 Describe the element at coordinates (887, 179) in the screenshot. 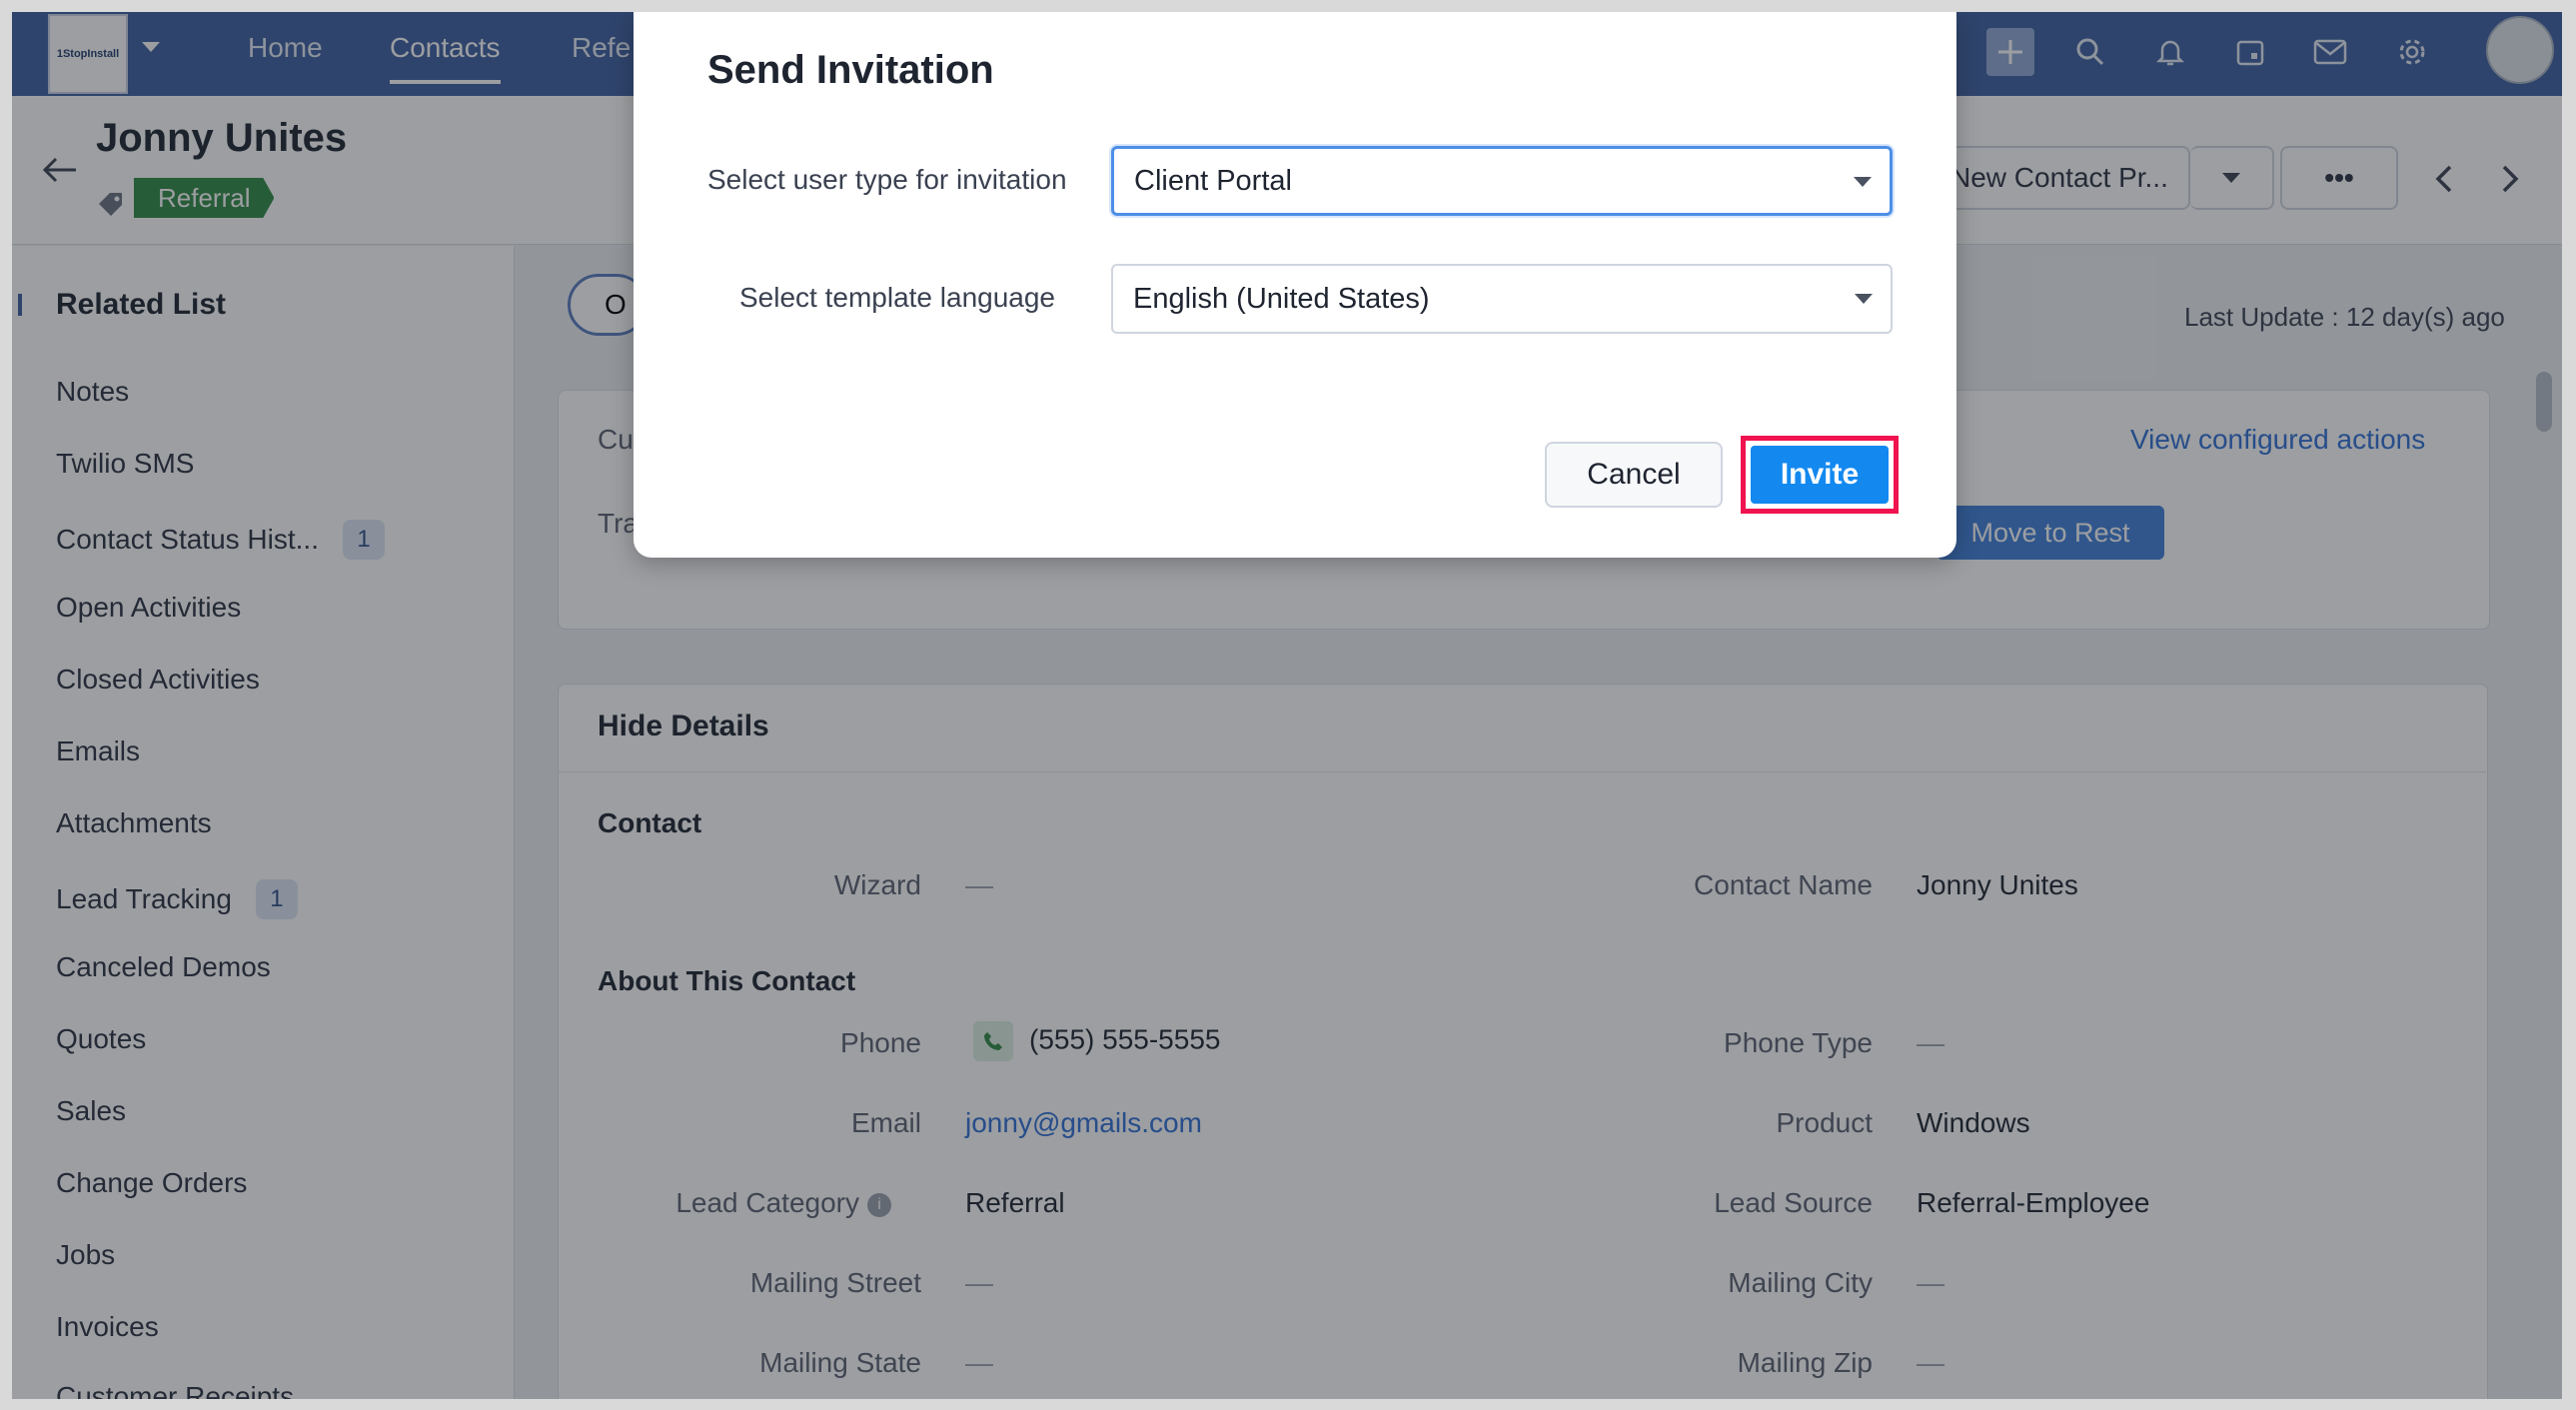

I see `user-type-label: Select user type for invitation` at that location.